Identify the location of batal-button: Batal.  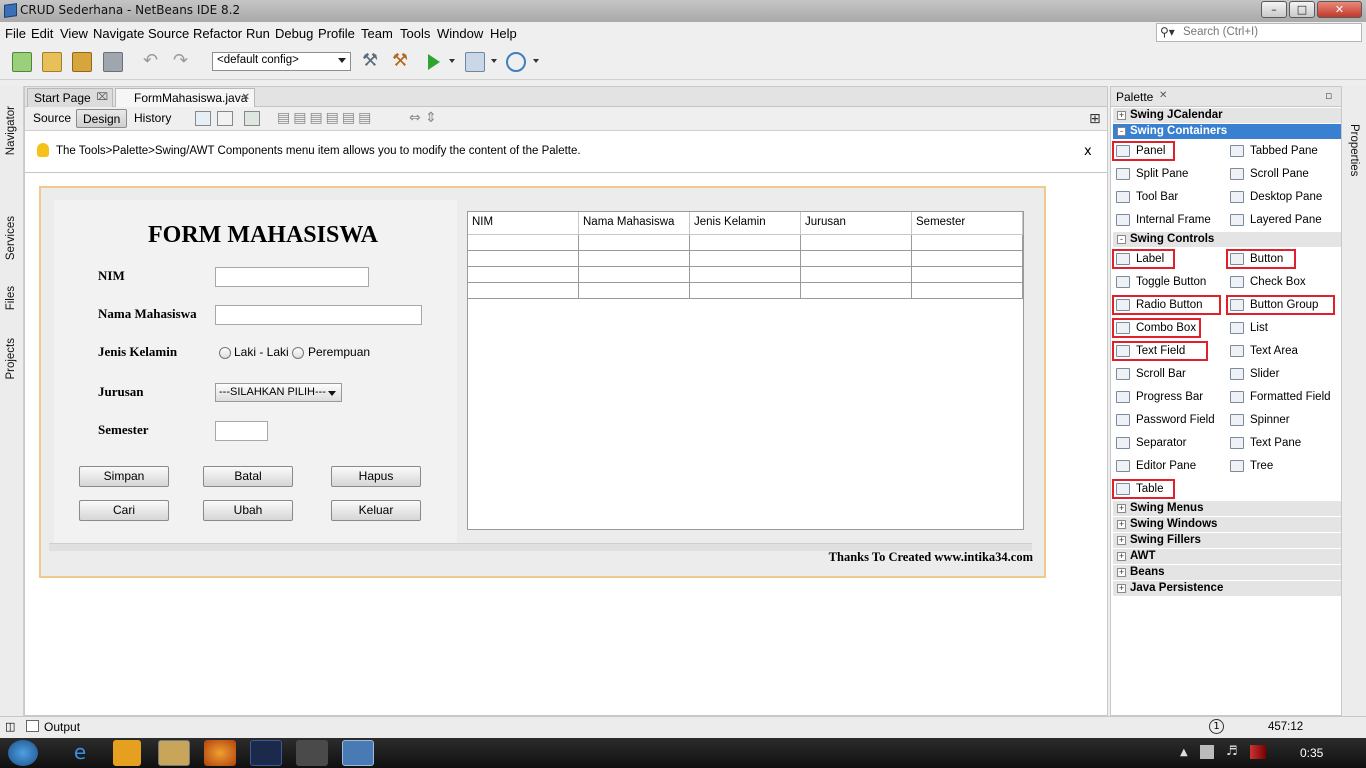
(248, 476).